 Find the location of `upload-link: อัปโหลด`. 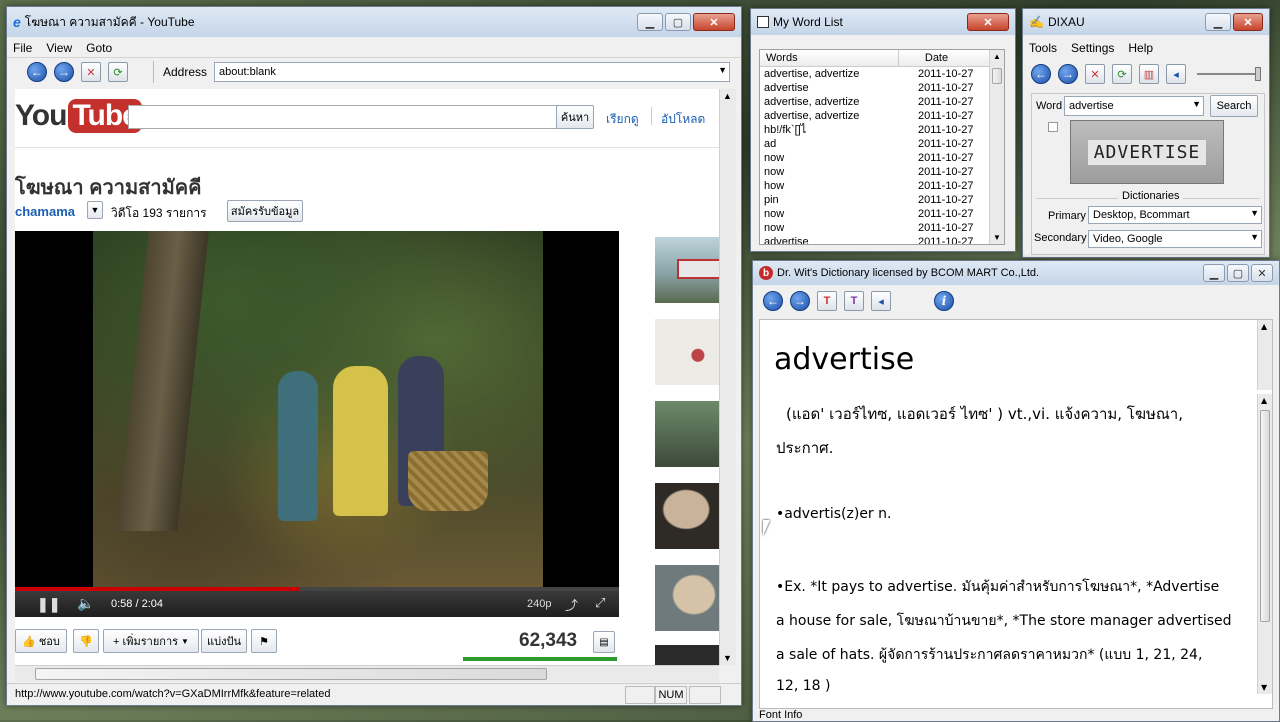

upload-link: อัปโหลด is located at coordinates (683, 119).